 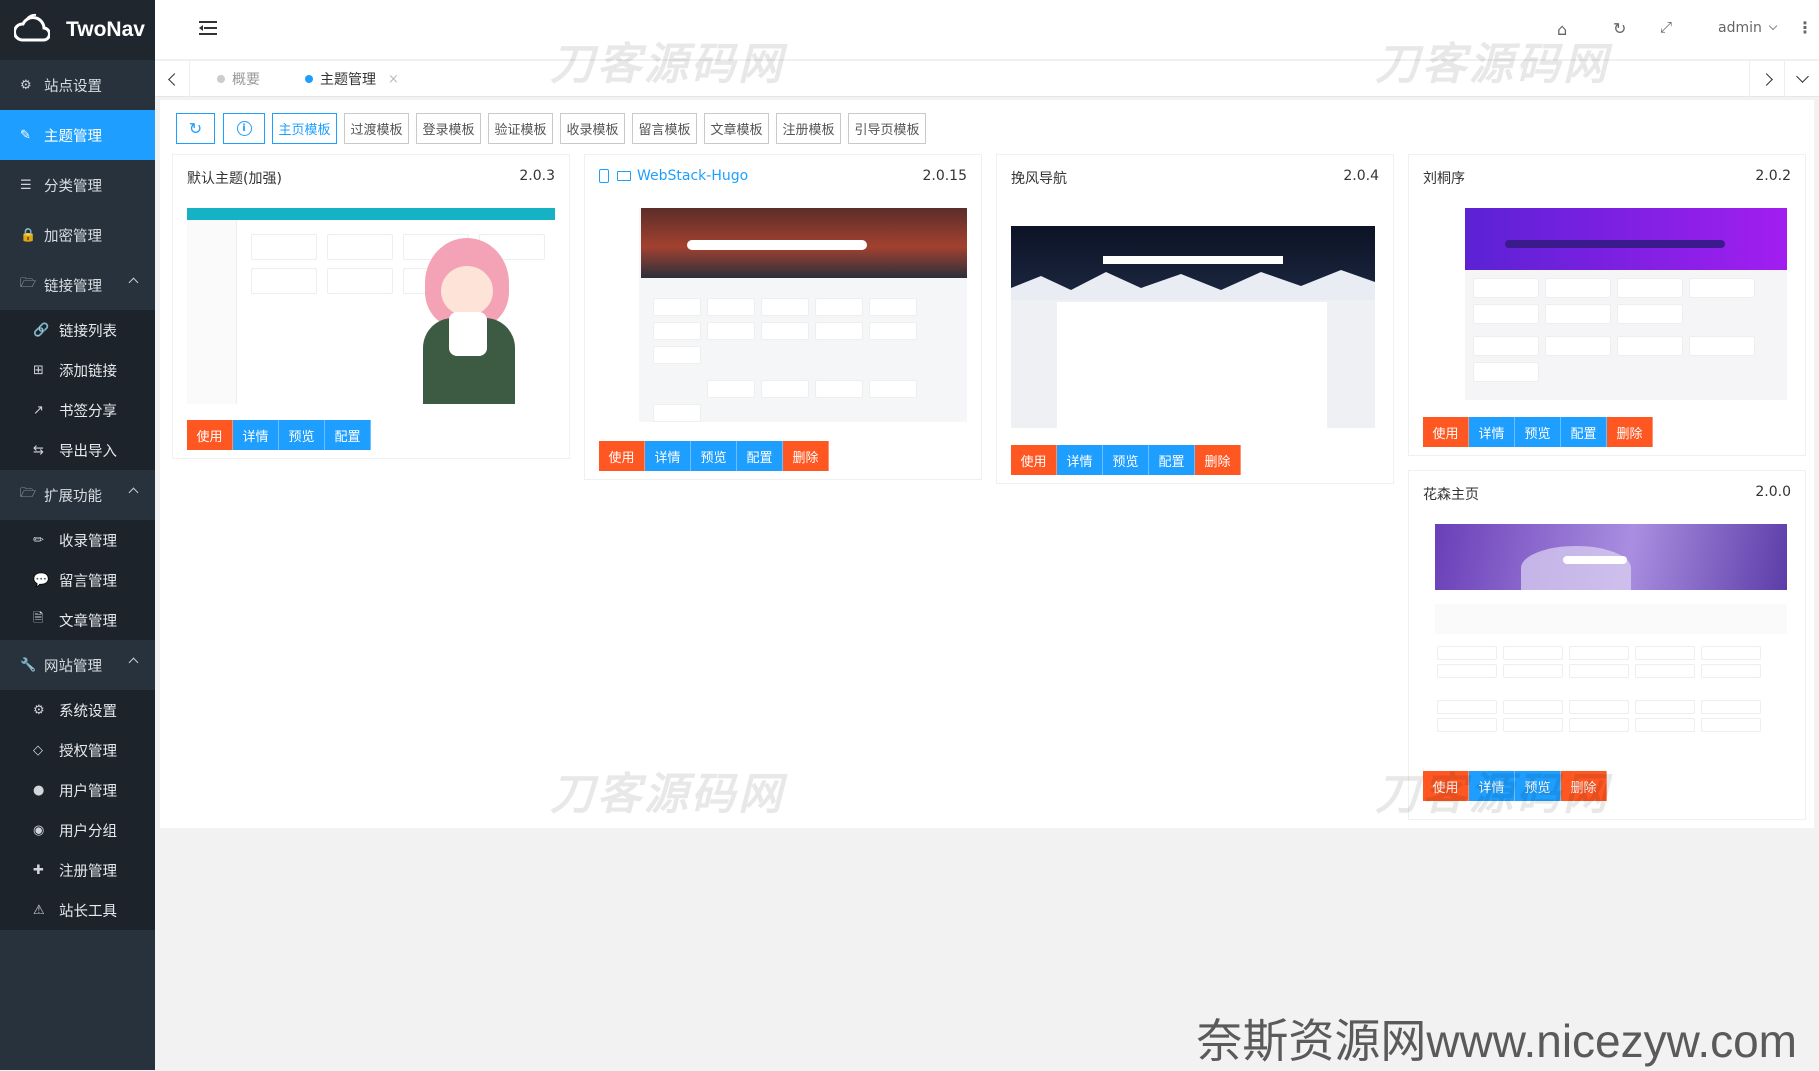 What do you see at coordinates (73, 186) in the screenshot?
I see `sidebar-item-label: 分类管理` at bounding box center [73, 186].